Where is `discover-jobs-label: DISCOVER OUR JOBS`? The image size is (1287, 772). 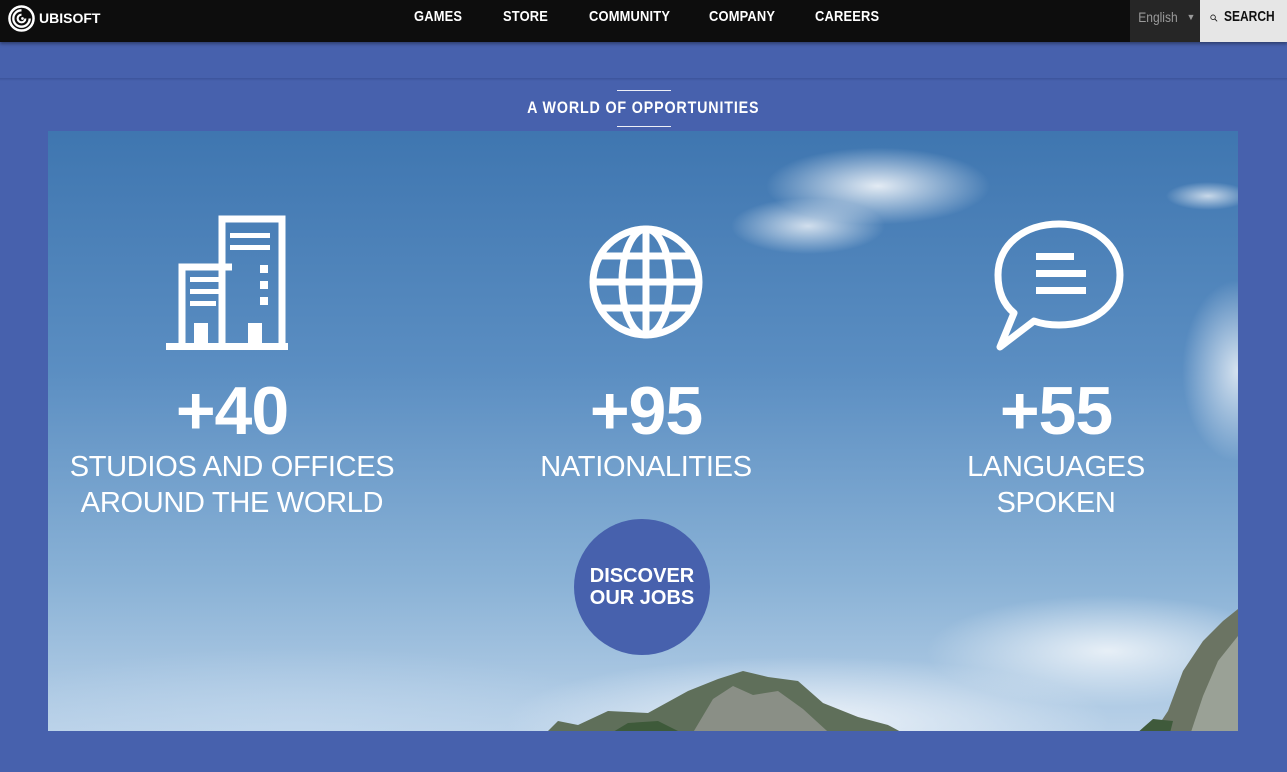 discover-jobs-label: DISCOVER OUR JOBS is located at coordinates (642, 587).